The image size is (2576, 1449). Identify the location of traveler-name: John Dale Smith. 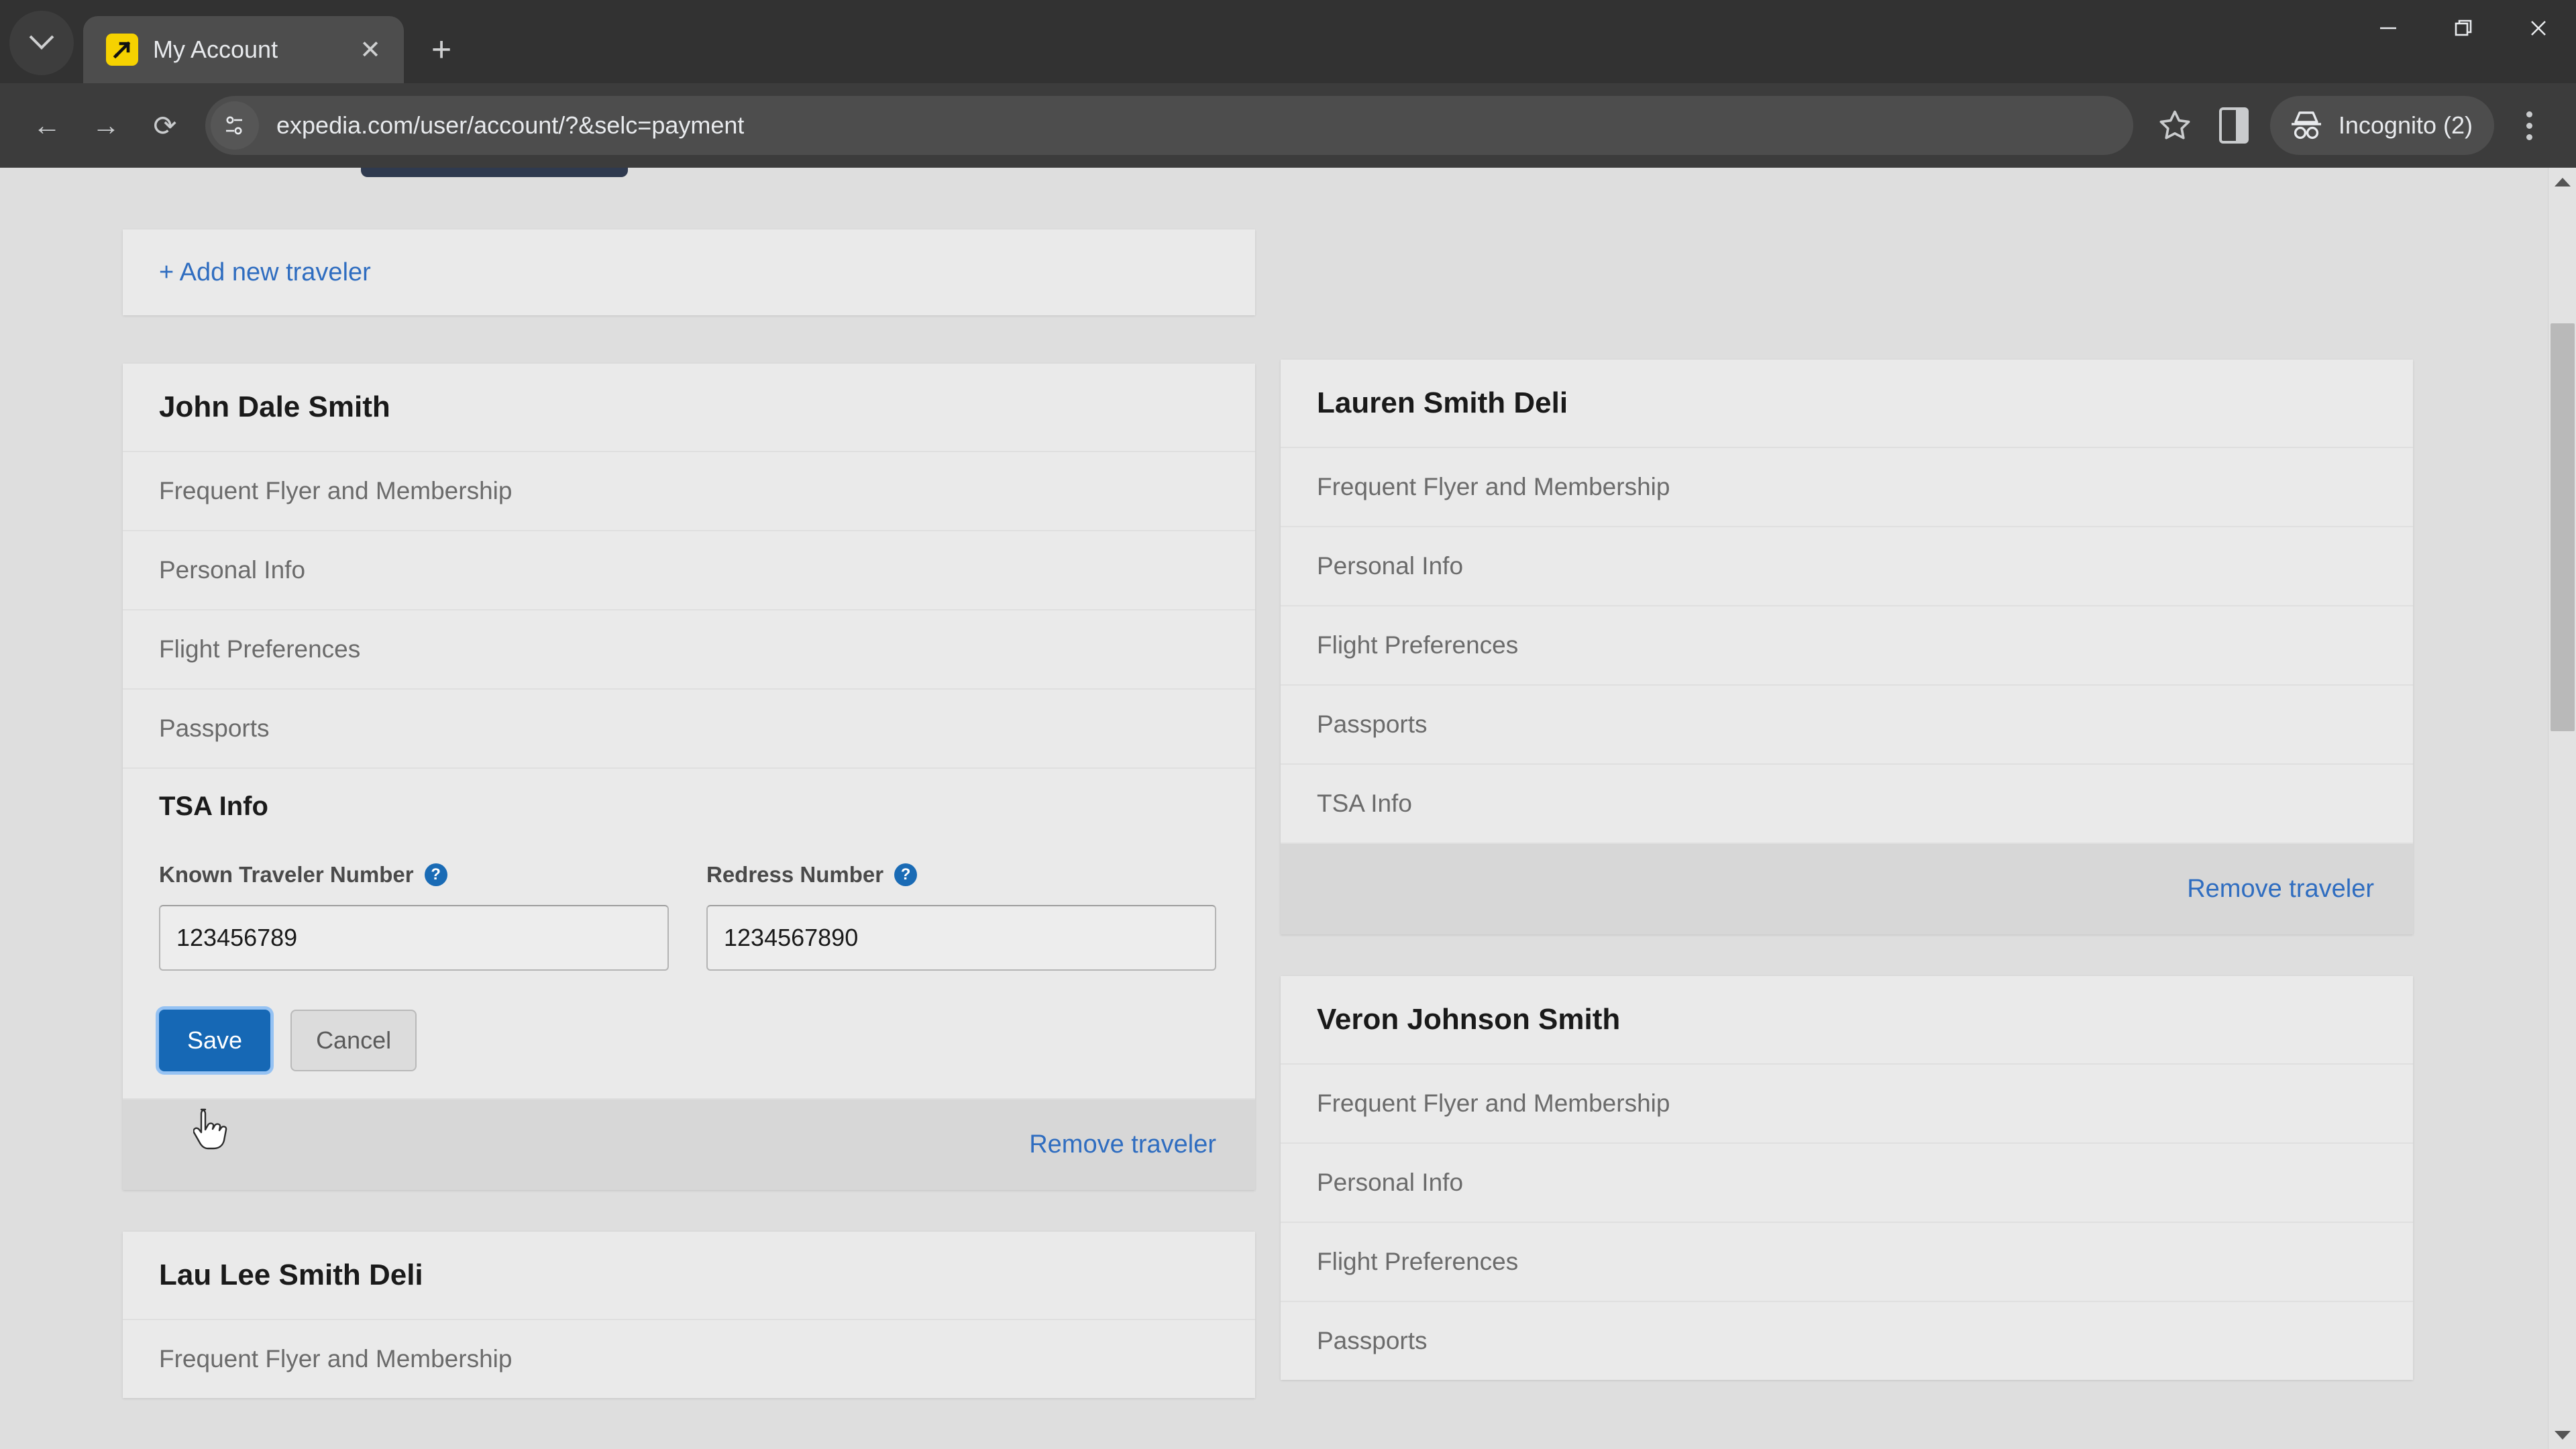
(689, 408).